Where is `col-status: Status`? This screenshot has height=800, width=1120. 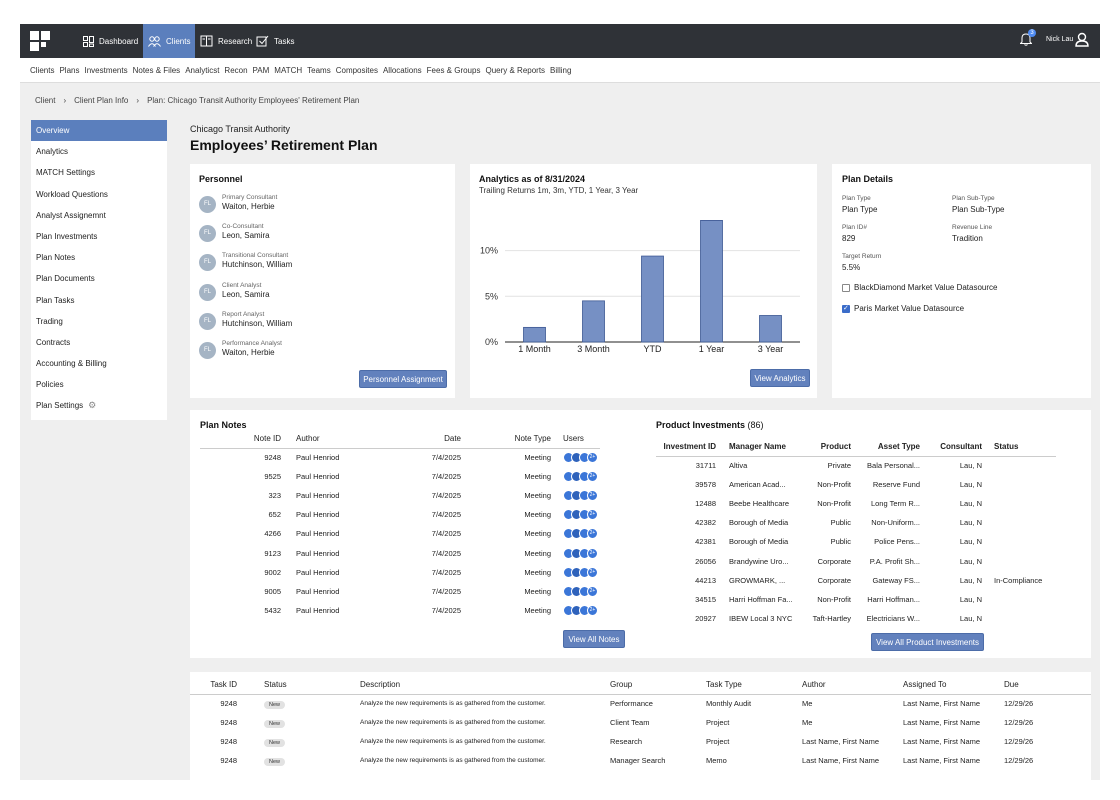
col-status: Status is located at coordinates (1019, 447).